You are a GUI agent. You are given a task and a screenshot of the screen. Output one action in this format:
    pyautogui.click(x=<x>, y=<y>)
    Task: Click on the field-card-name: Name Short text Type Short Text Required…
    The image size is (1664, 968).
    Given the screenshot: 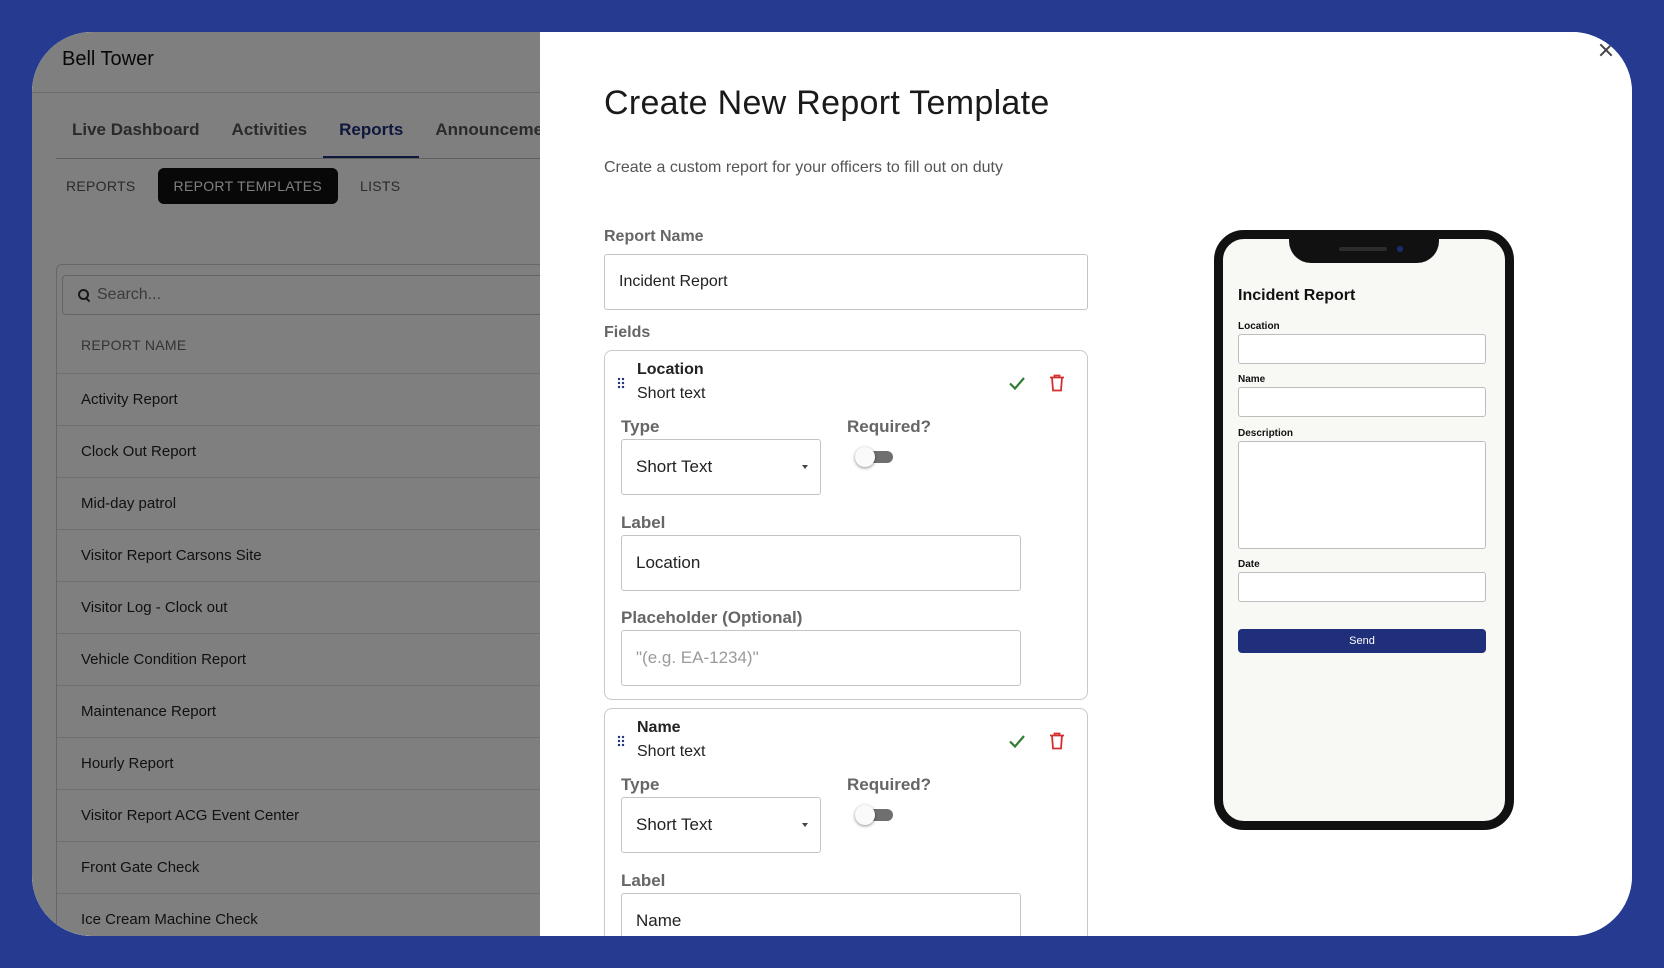 What is the action you would take?
    pyautogui.click(x=846, y=822)
    